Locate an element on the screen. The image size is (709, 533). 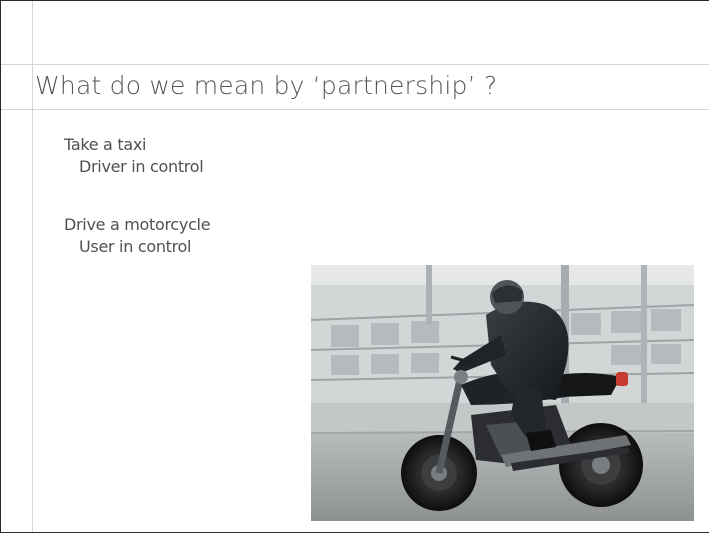
sub-bullet-driver-in-control: Driver in control is located at coordinates (141, 166).